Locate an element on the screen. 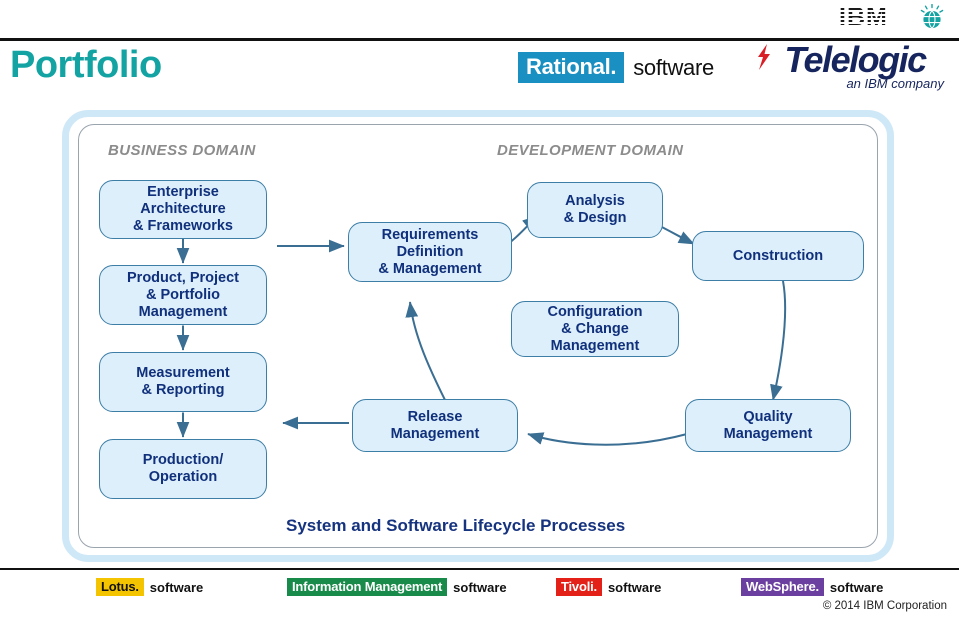 The width and height of the screenshot is (959, 617). telelogic-wordmark-wrap: Telelogic is located at coordinates (854, 59).